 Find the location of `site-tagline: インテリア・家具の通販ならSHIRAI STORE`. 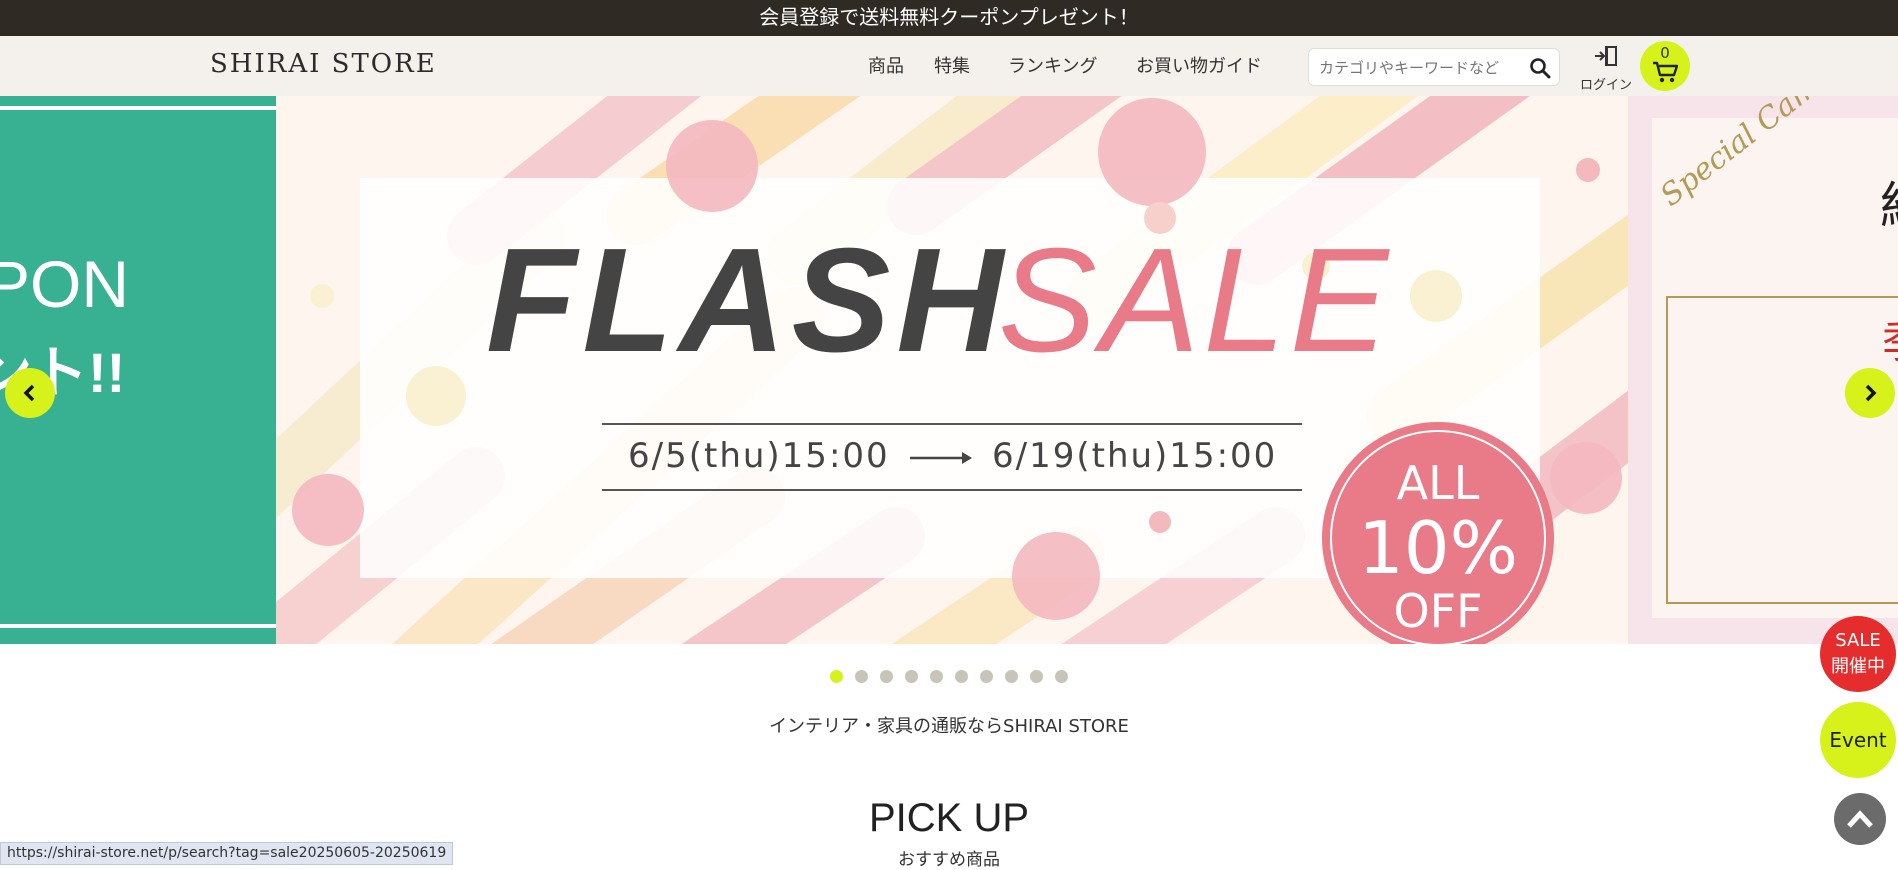

site-tagline: インテリア・家具の通販ならSHIRAI STORE is located at coordinates (949, 726).